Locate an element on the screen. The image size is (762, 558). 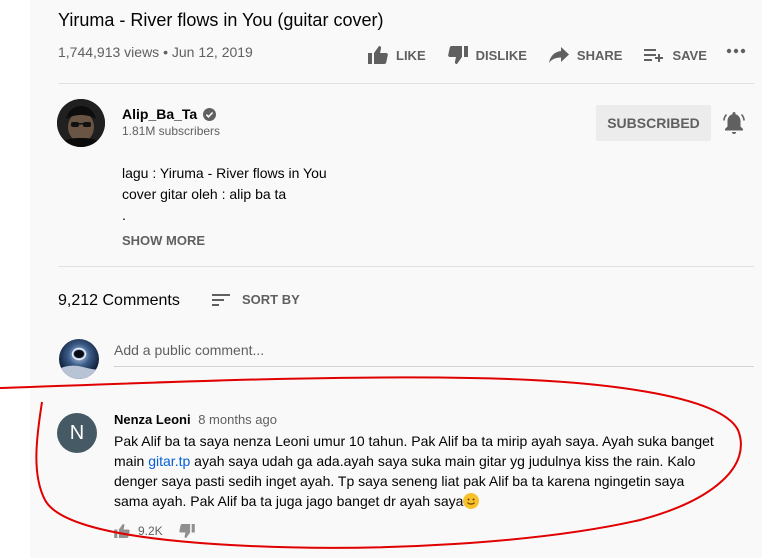
sort-lines-icon is located at coordinates (221, 299).